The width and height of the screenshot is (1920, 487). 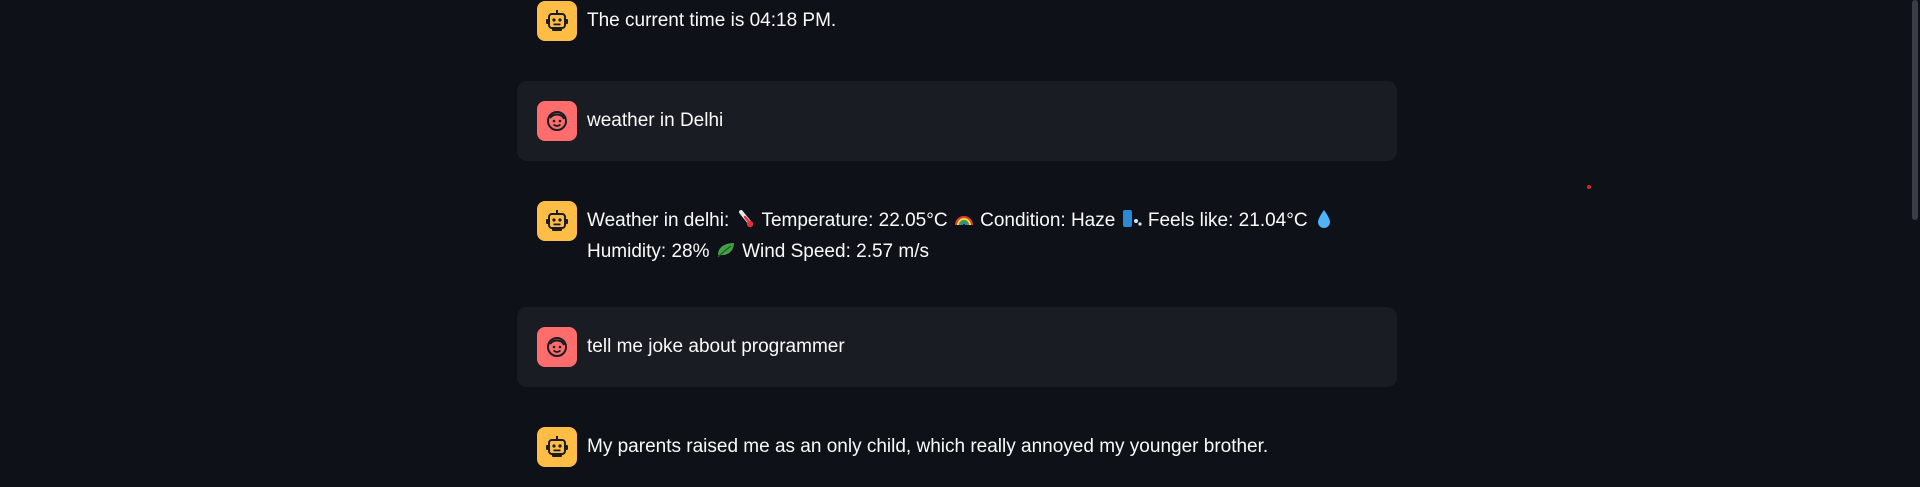 I want to click on message-text: The current time is 04:18 PM., so click(x=712, y=20).